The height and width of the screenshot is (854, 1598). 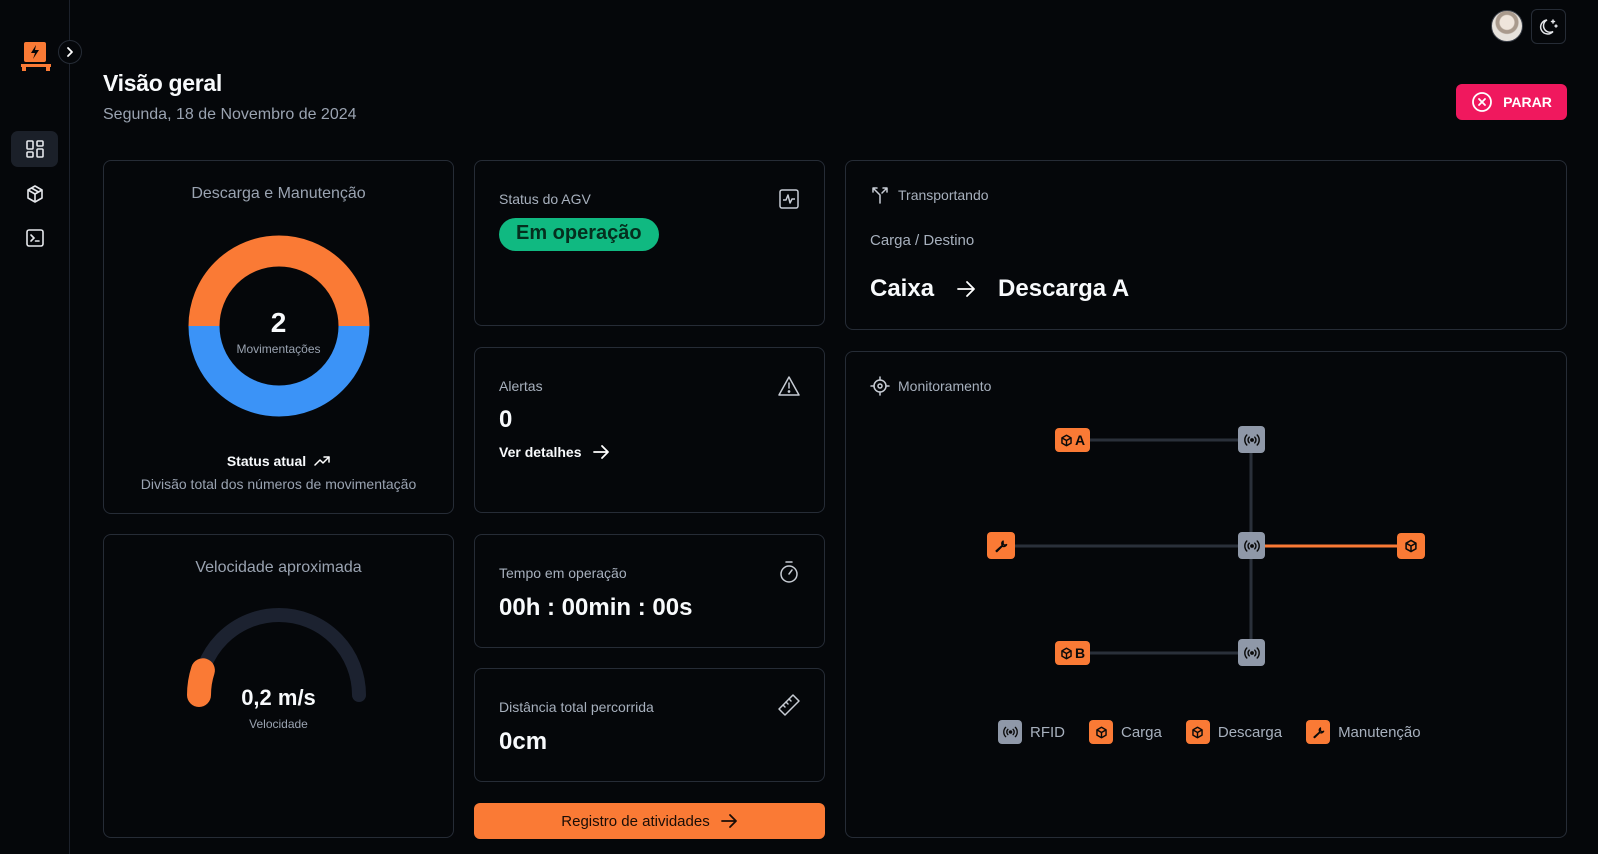 I want to click on current-status: Status atual, so click(x=278, y=461).